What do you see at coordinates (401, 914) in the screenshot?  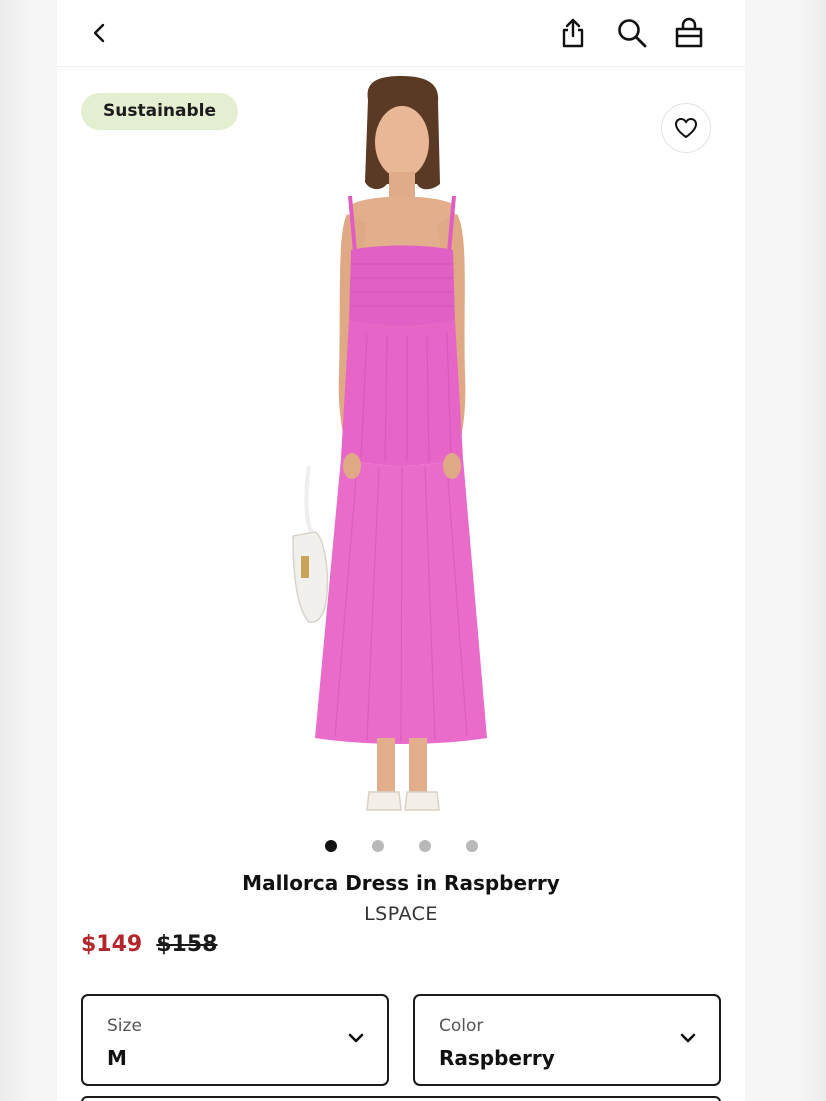 I see `product-brand: LSPACE` at bounding box center [401, 914].